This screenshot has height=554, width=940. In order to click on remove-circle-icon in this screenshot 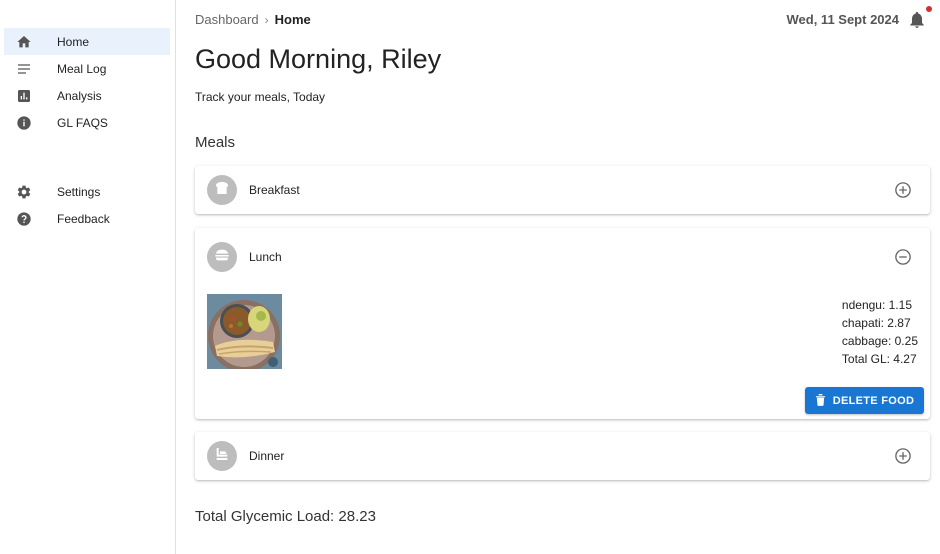, I will do `click(903, 257)`.